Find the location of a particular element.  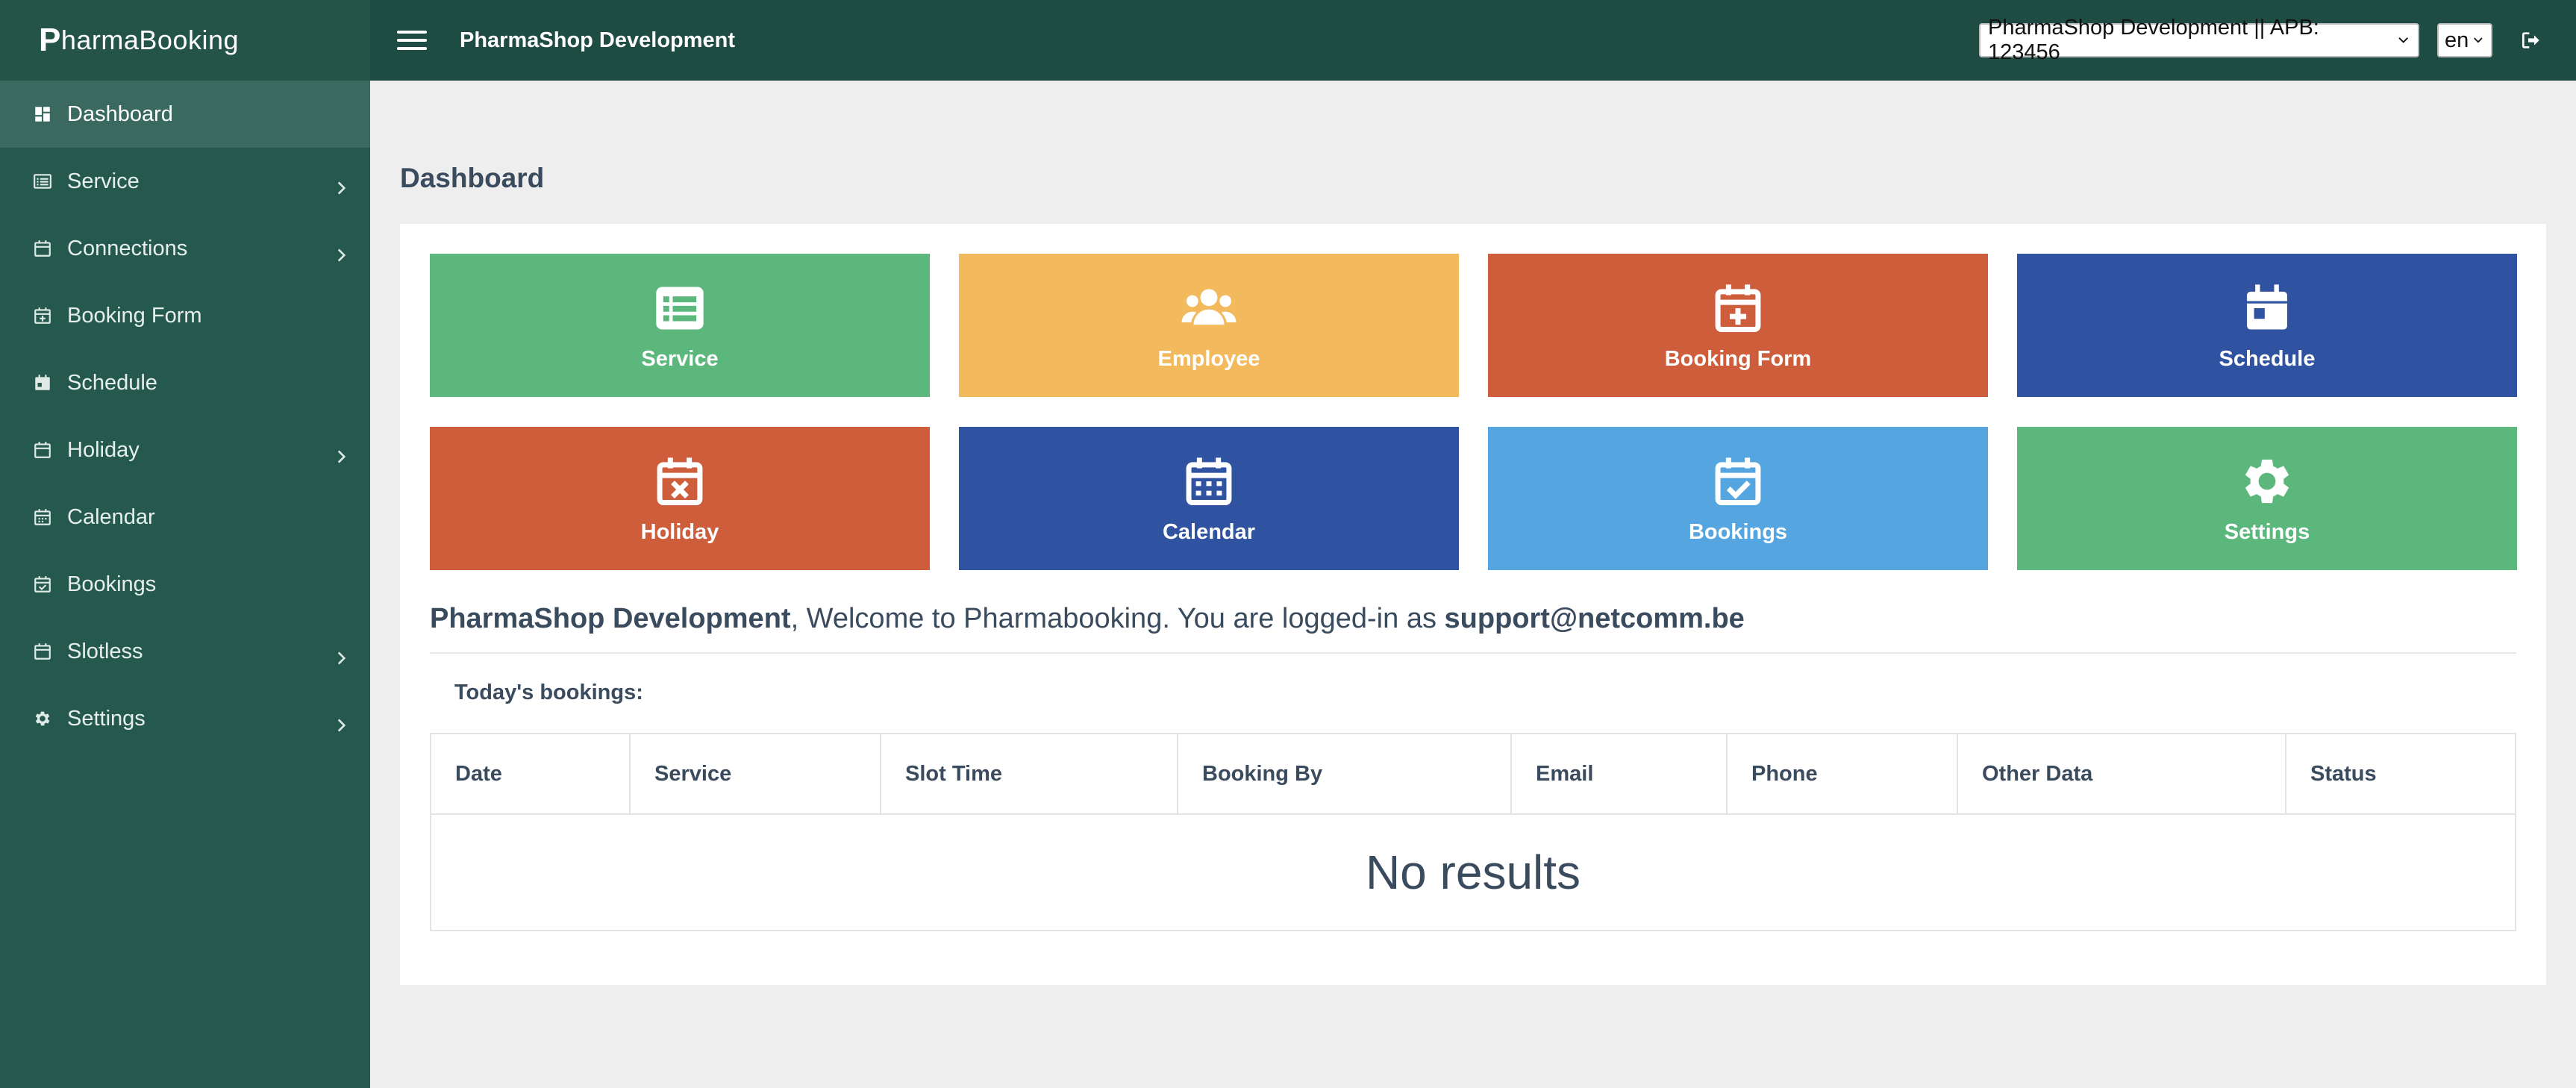

empty-table-message: No results is located at coordinates (1473, 872).